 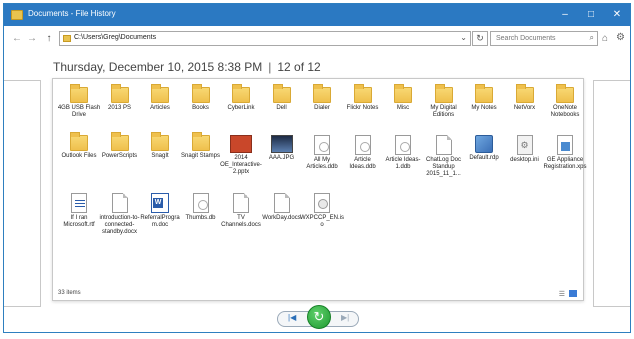 What do you see at coordinates (573, 293) in the screenshot?
I see `large-icons-view-icon` at bounding box center [573, 293].